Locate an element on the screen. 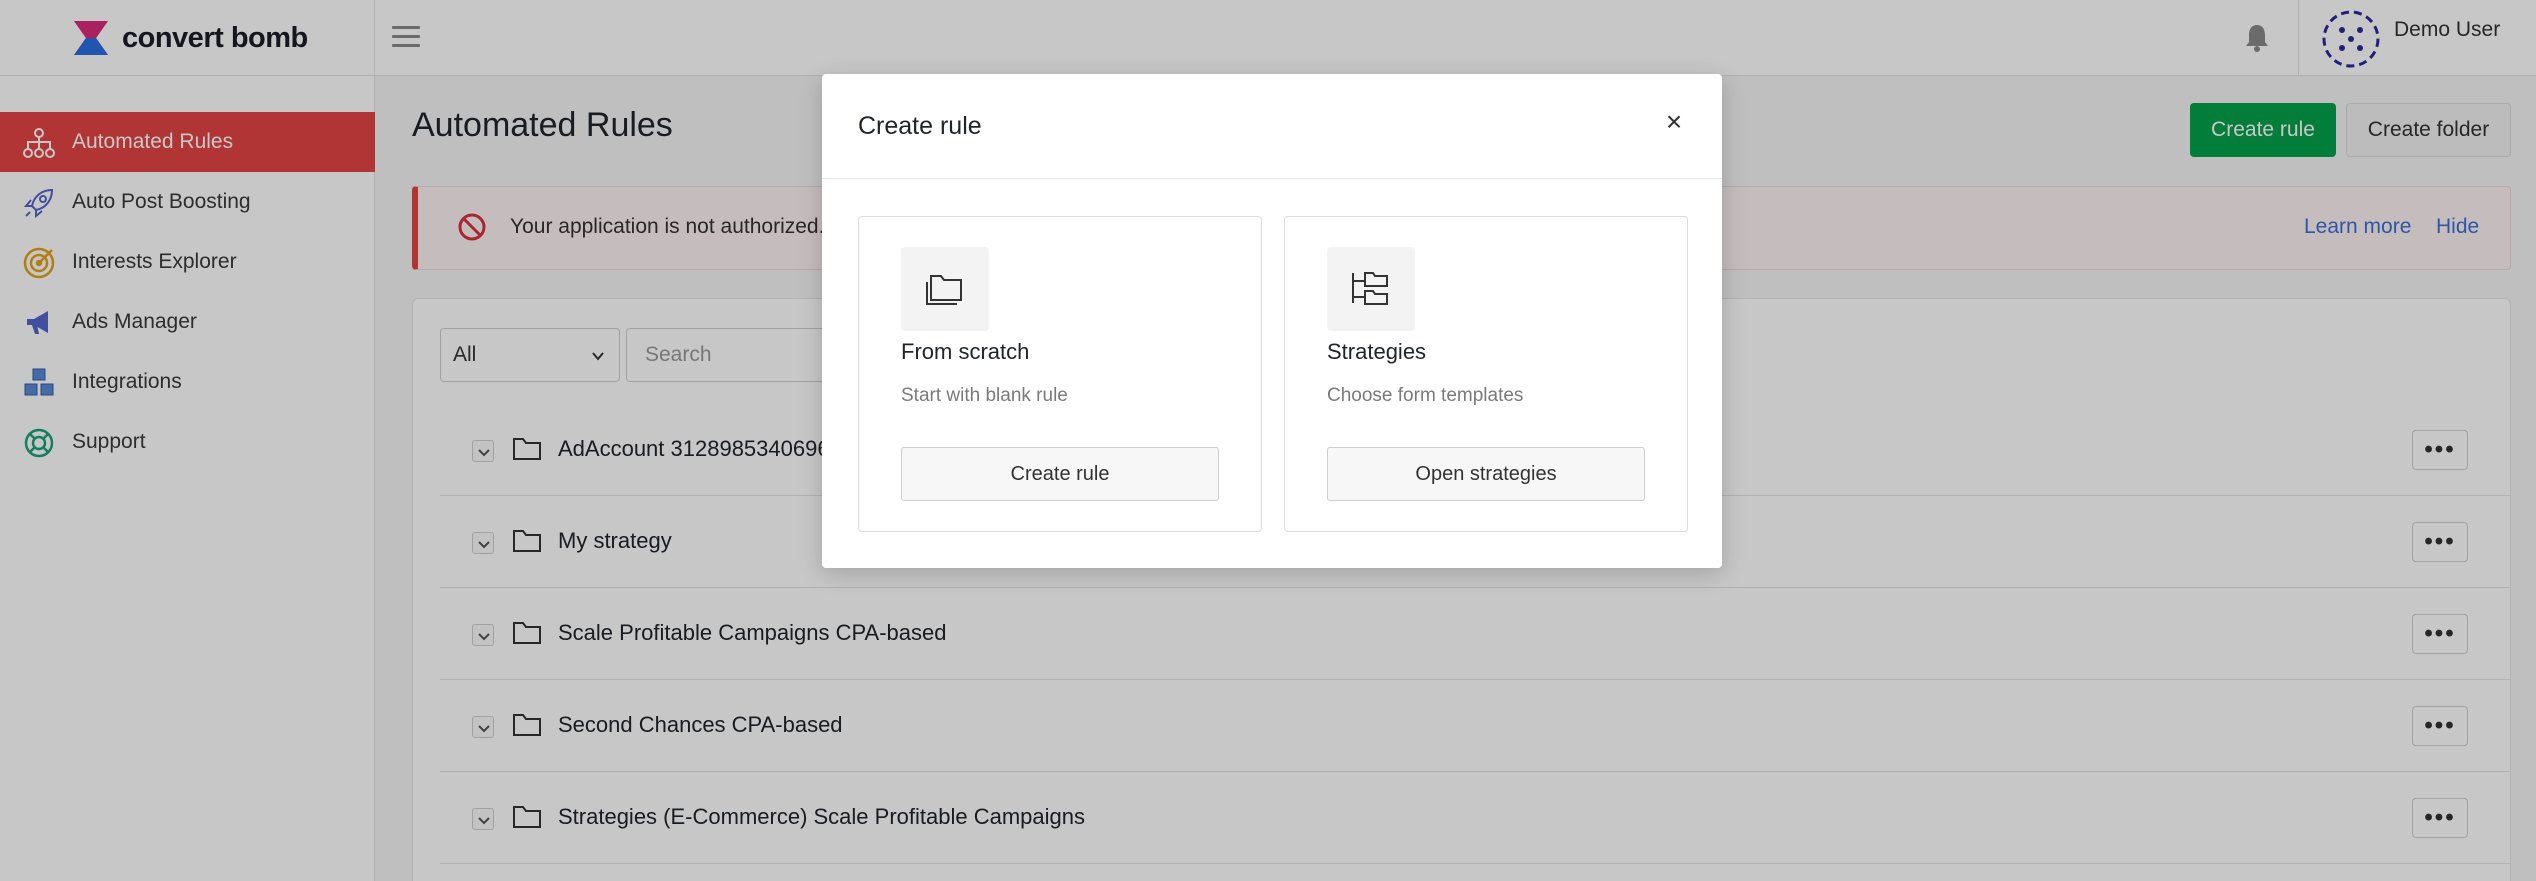 This screenshot has width=2536, height=881. card-subtitle: Start with blank rule is located at coordinates (984, 395).